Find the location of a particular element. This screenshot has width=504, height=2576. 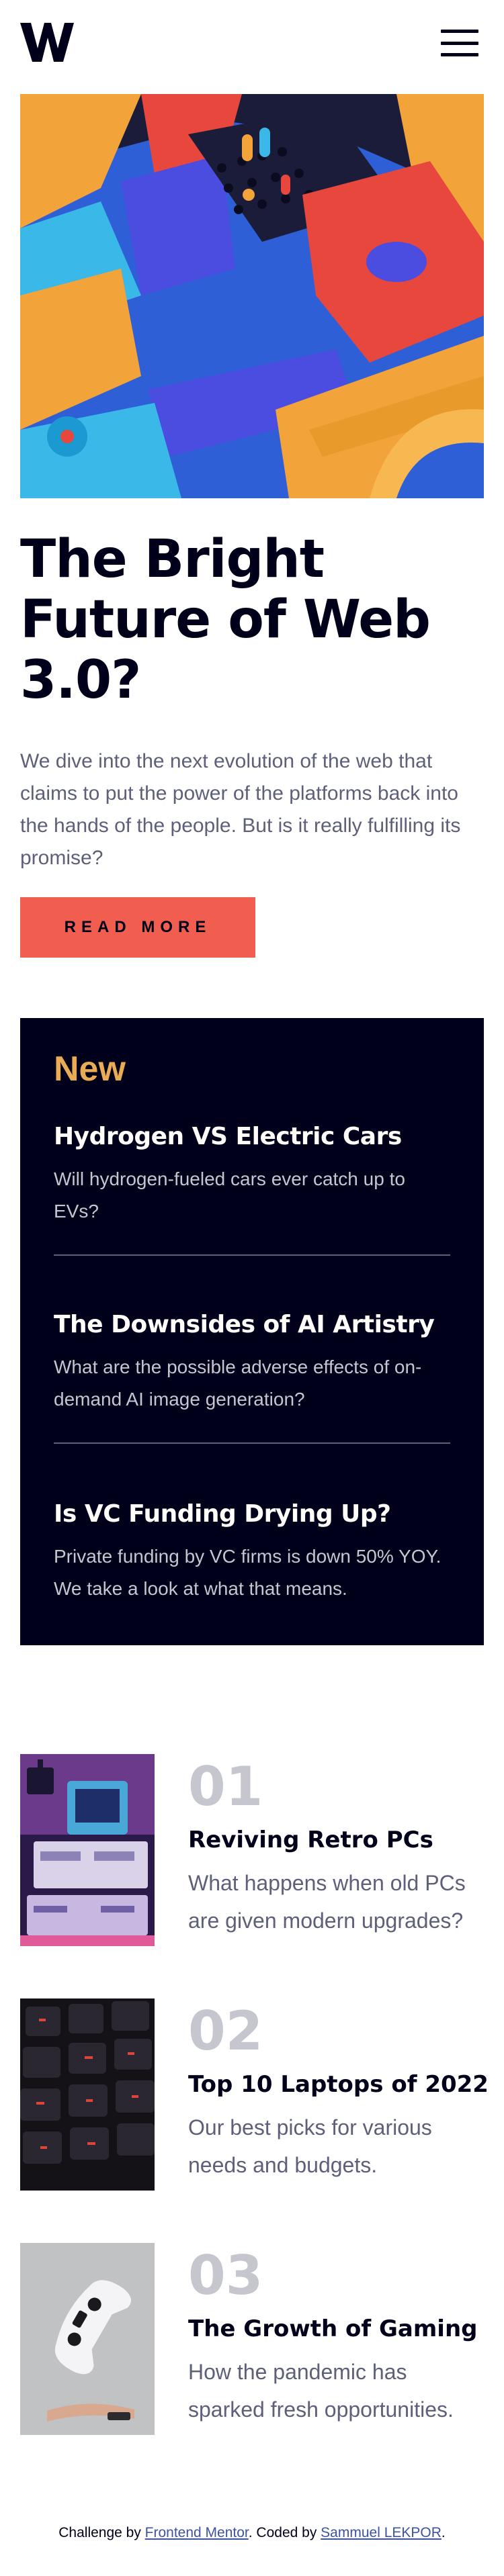

read-more-button: READ MORE is located at coordinates (137, 927).